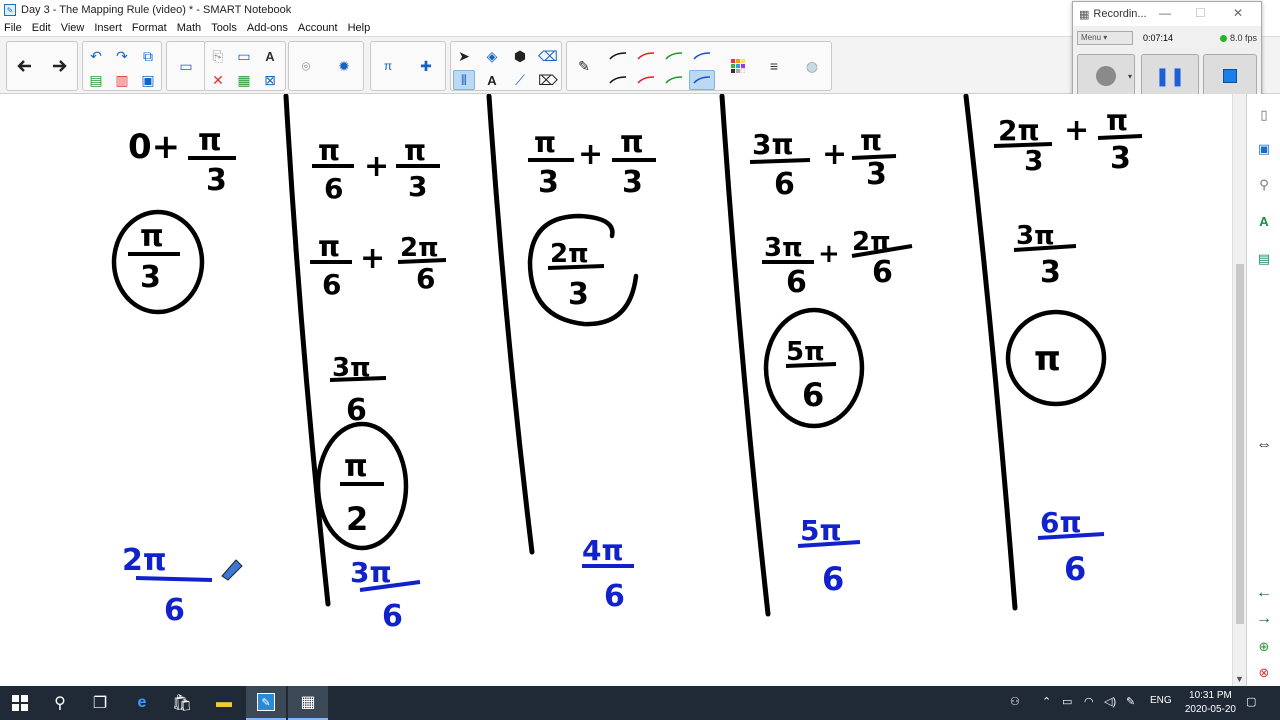  Describe the element at coordinates (618, 80) in the screenshot. I see `pen-black-bottom` at that location.